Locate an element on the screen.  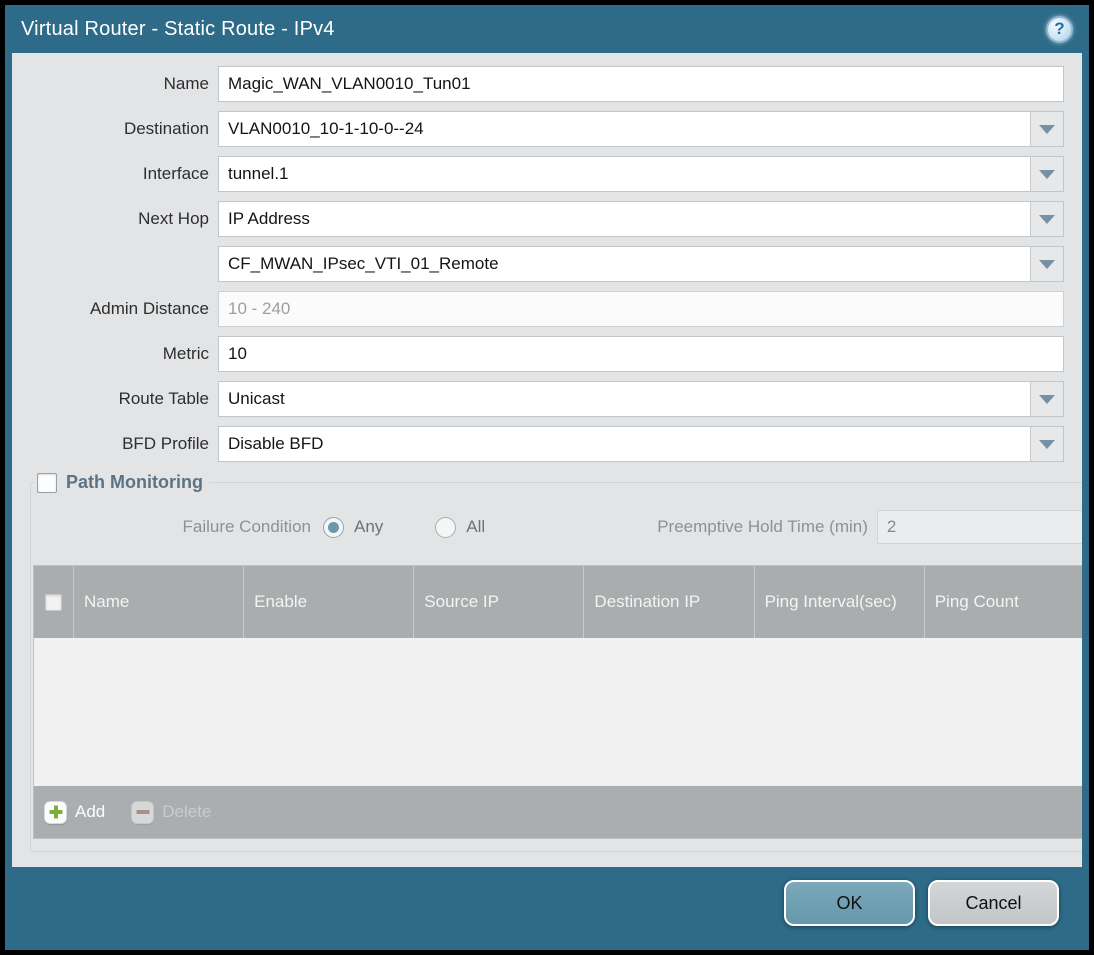
name-input is located at coordinates (641, 84).